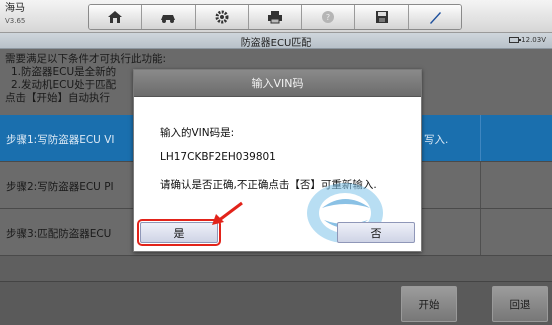 The height and width of the screenshot is (325, 552). What do you see at coordinates (15, 21) in the screenshot?
I see `brand-version: V3.65` at bounding box center [15, 21].